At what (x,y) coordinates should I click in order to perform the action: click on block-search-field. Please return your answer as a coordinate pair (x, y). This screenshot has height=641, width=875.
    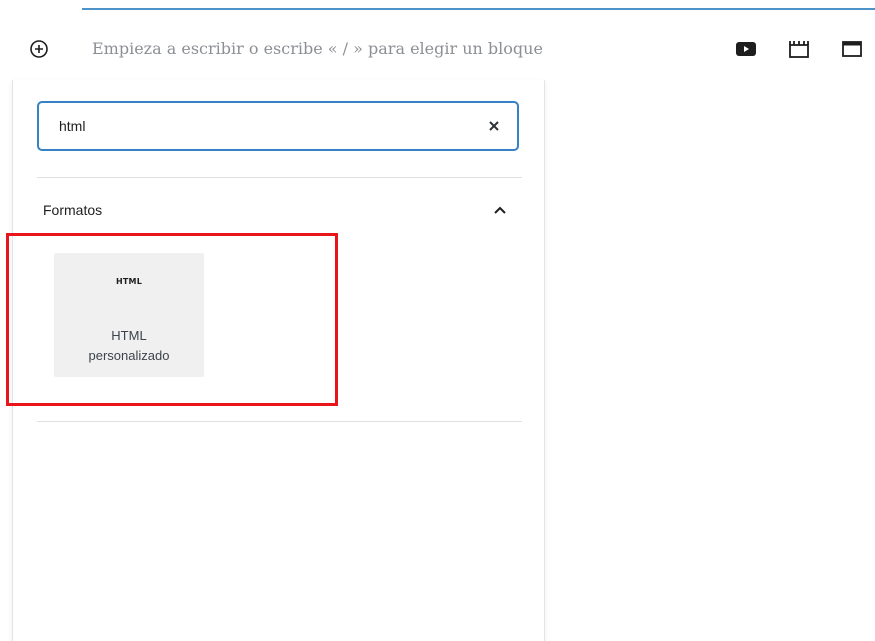
    Looking at the image, I should click on (278, 126).